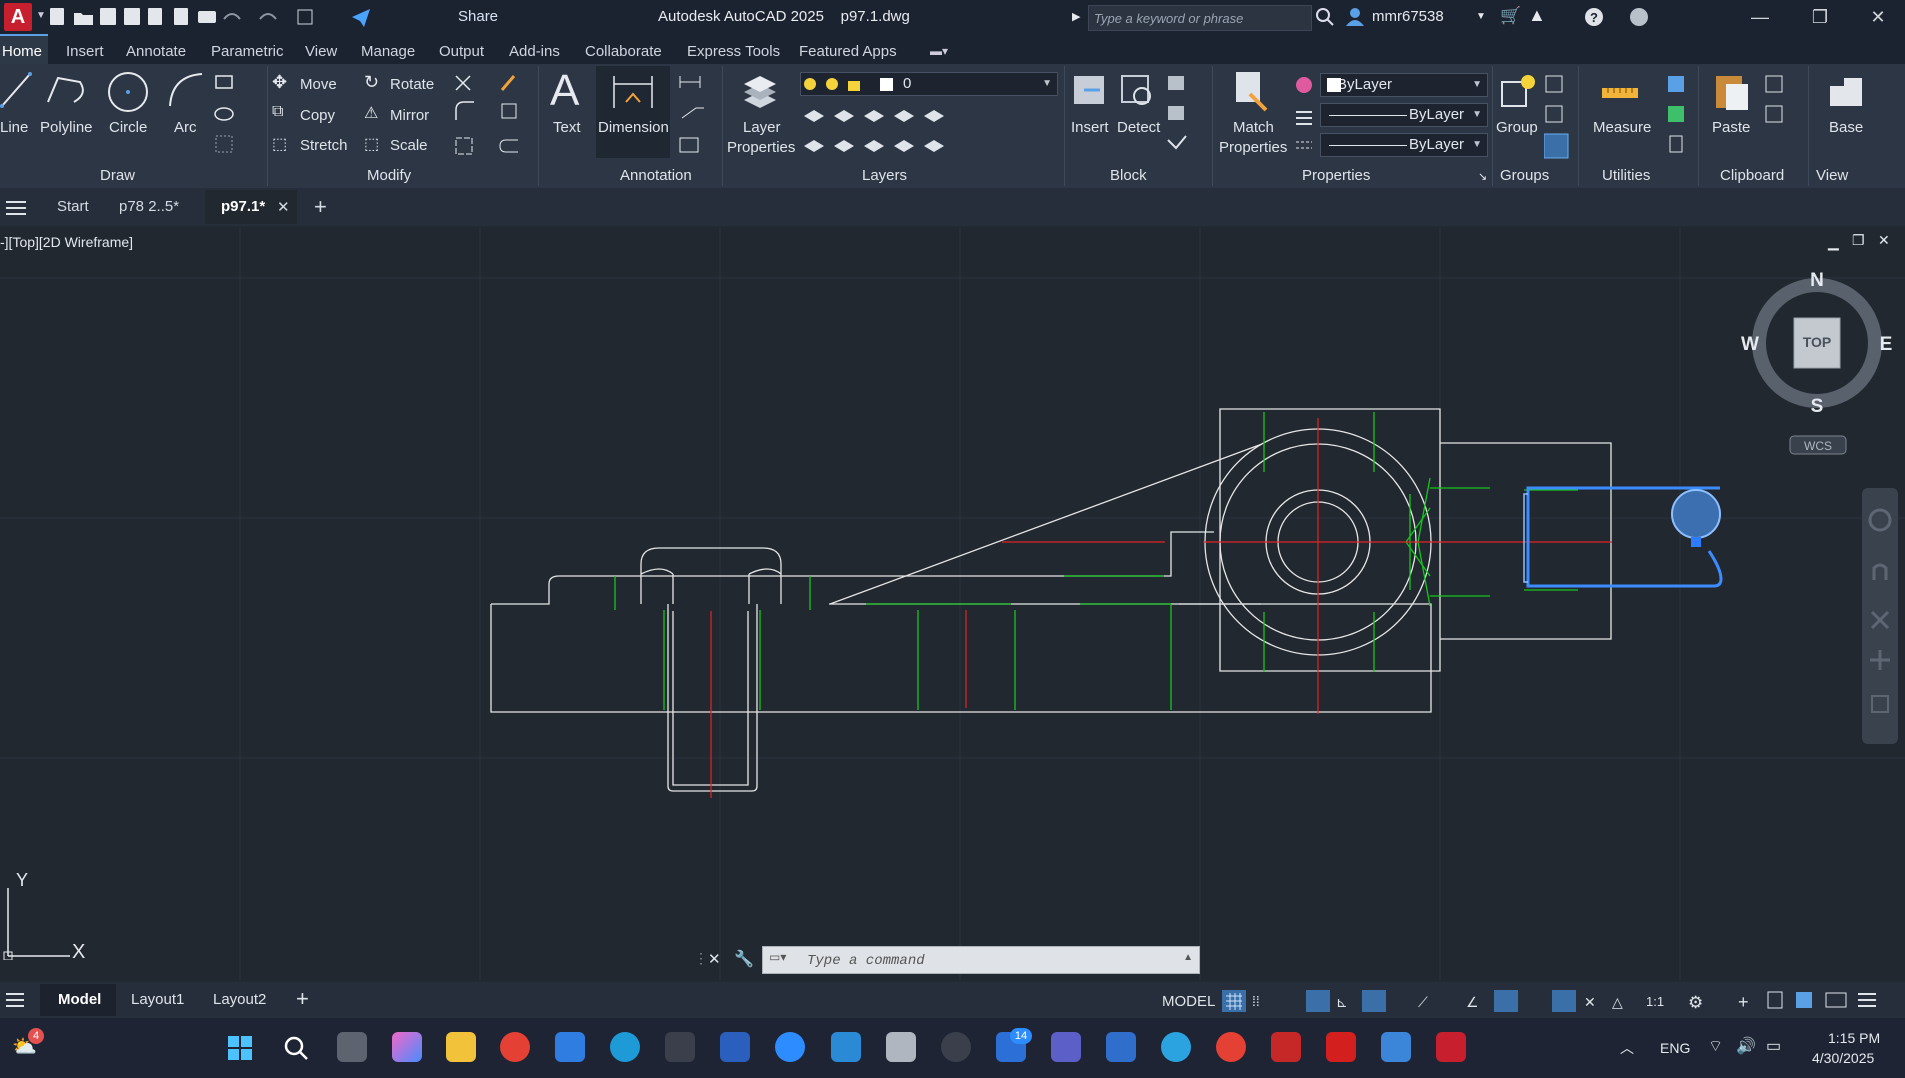 The image size is (1905, 1078). What do you see at coordinates (1066, 1047) in the screenshot?
I see `teams-icon` at bounding box center [1066, 1047].